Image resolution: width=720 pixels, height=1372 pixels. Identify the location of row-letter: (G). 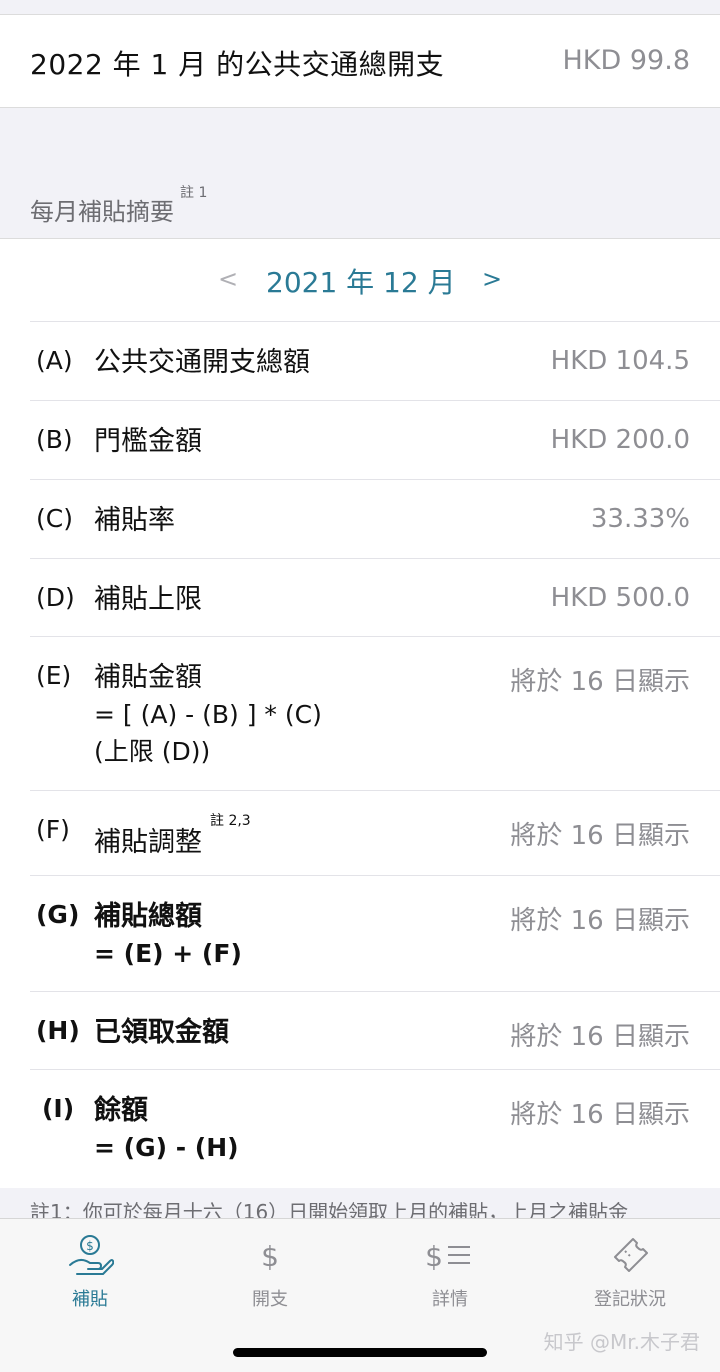
(58, 914).